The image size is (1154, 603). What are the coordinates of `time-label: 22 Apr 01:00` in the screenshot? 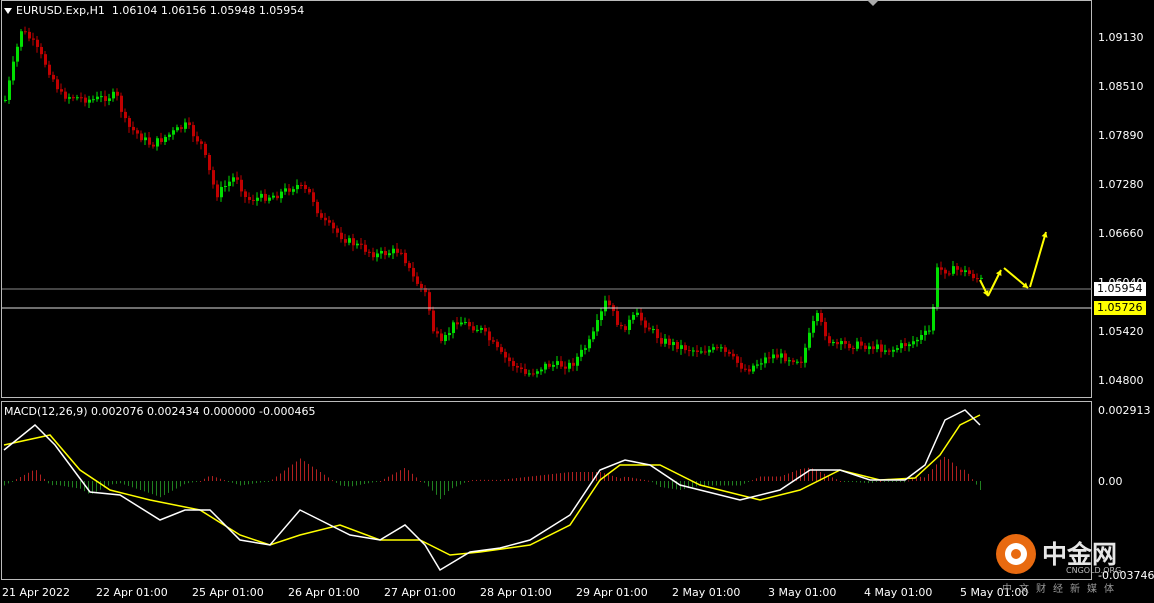 It's located at (132, 592).